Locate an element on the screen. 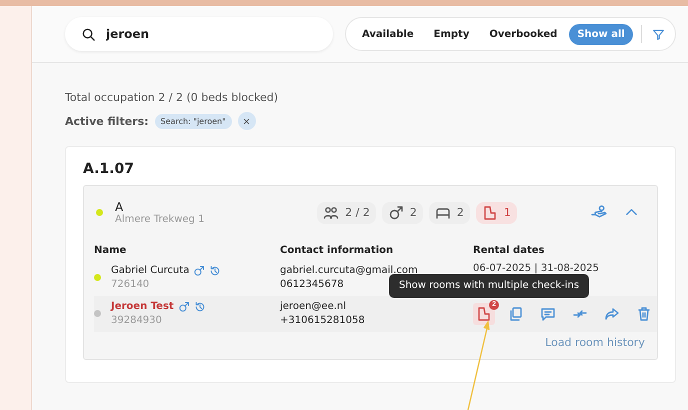 This screenshot has width=688, height=410. resident-id: 39284930 is located at coordinates (137, 321).